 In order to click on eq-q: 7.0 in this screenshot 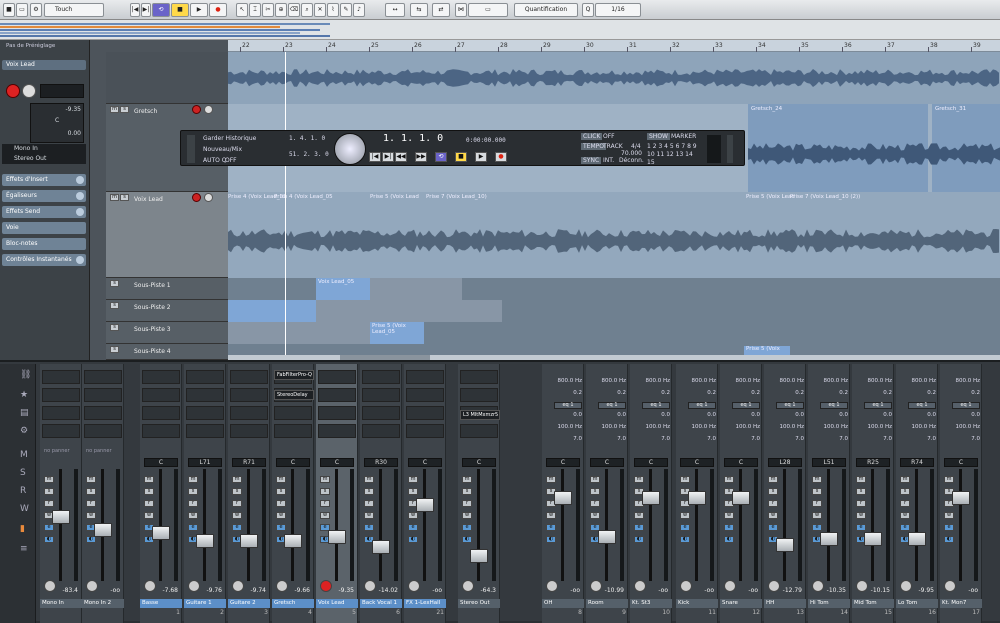, I will do `click(873, 439)`.